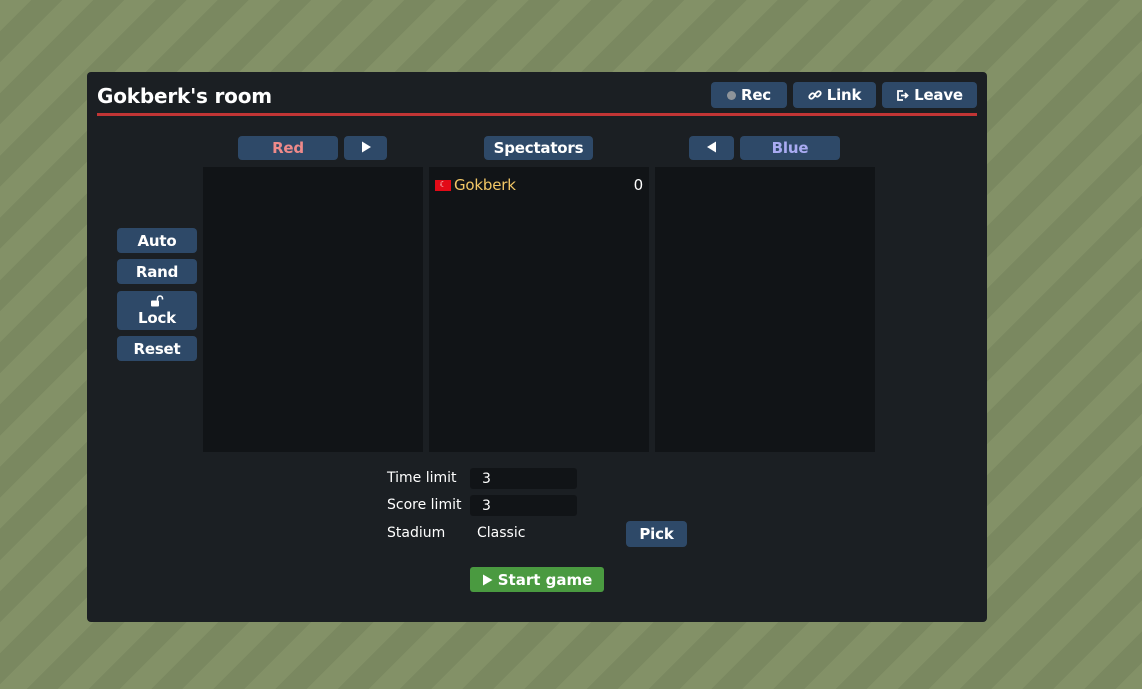 The image size is (1142, 689). Describe the element at coordinates (844, 95) in the screenshot. I see `link-button-label: Link` at that location.